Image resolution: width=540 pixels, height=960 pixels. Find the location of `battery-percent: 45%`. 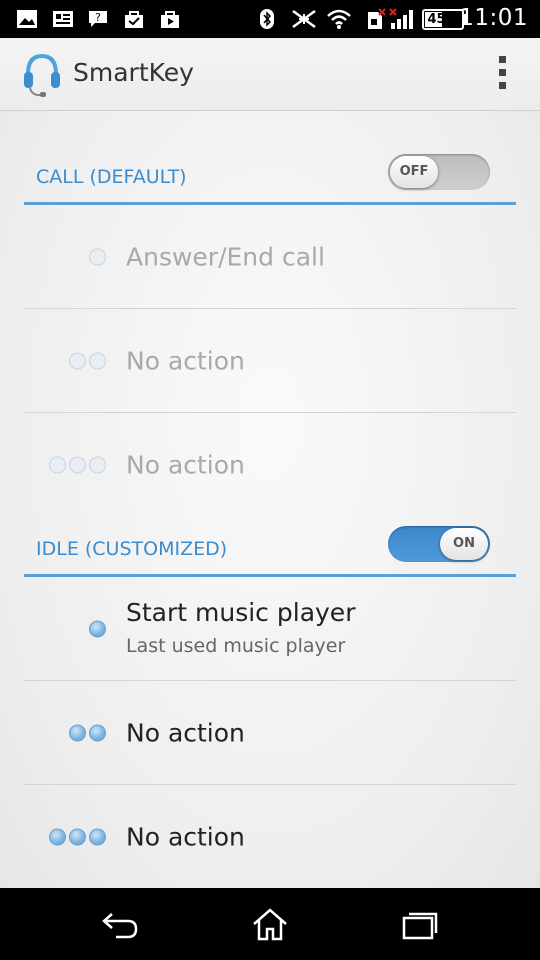

battery-percent: 45% is located at coordinates (443, 19).